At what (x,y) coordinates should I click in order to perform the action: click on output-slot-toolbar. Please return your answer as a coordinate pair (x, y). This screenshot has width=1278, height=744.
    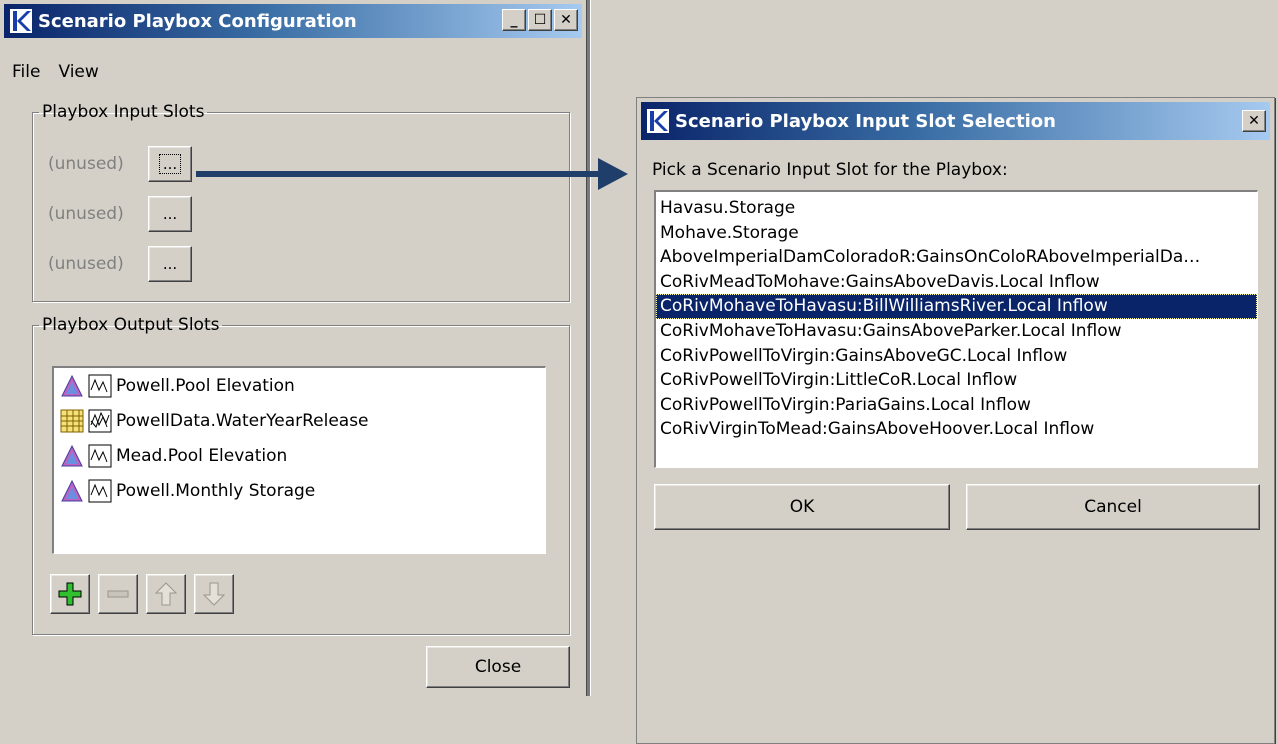
    Looking at the image, I should click on (142, 594).